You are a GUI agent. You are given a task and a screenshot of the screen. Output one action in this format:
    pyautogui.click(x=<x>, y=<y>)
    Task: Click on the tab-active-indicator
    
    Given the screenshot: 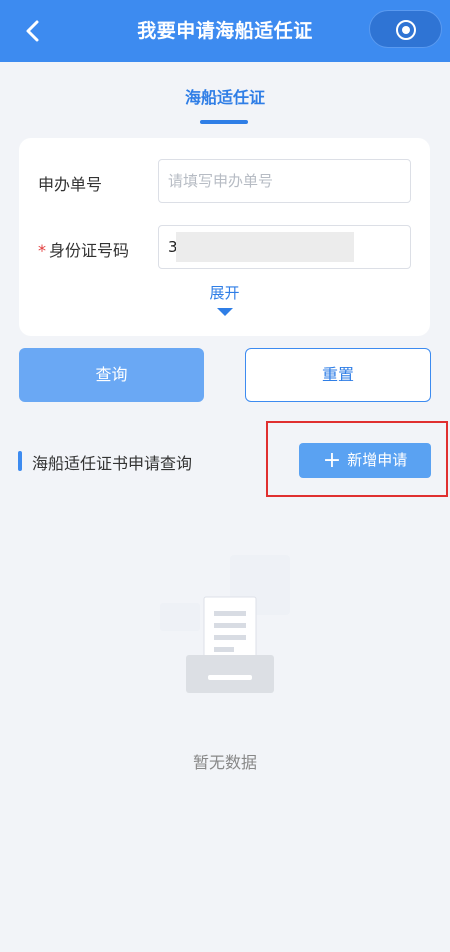 What is the action you would take?
    pyautogui.click(x=224, y=122)
    